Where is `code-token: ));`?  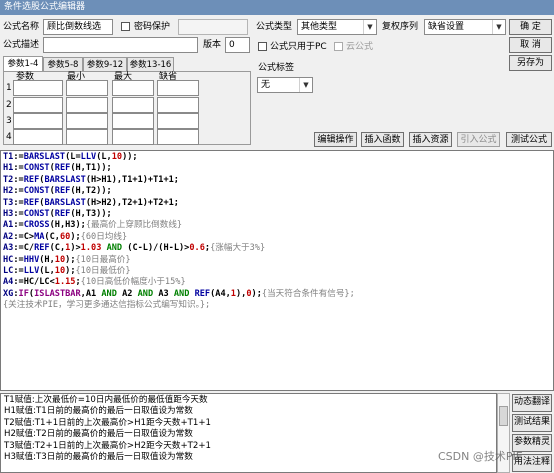
code-token: )); is located at coordinates (130, 157).